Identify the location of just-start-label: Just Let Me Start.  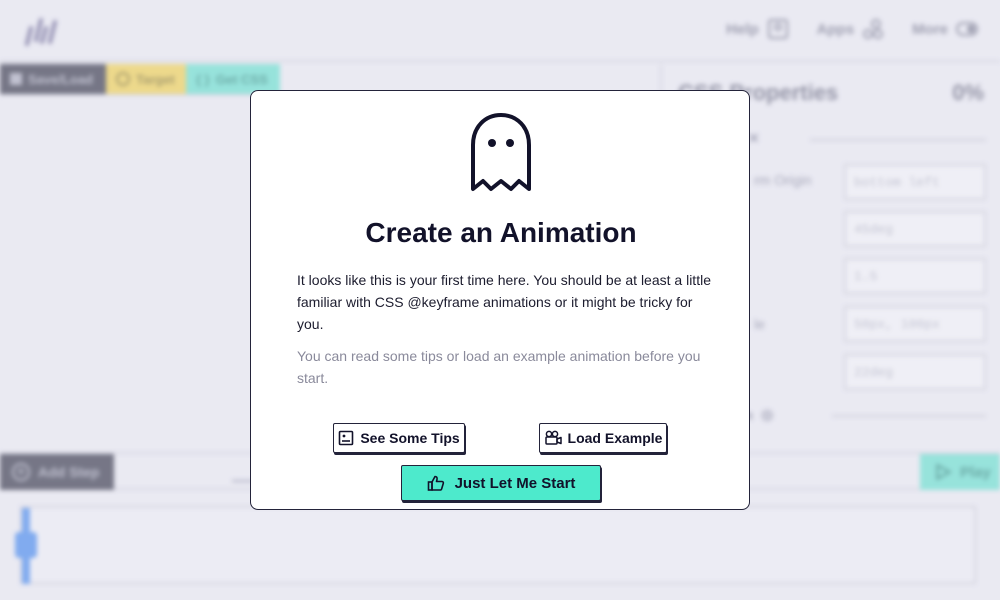
(515, 483).